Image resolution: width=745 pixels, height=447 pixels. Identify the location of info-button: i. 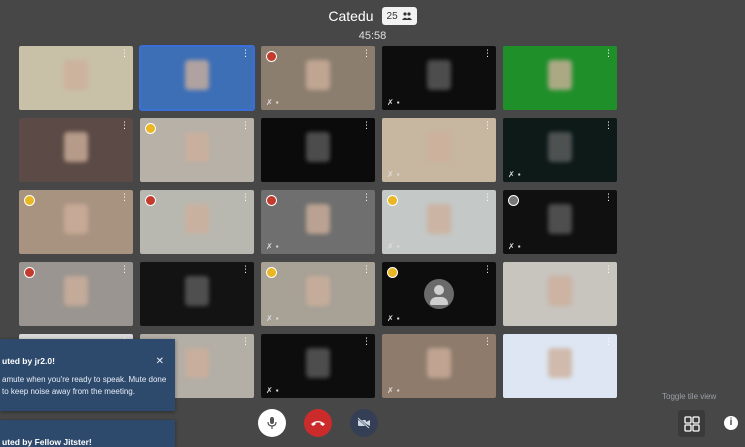
(731, 423).